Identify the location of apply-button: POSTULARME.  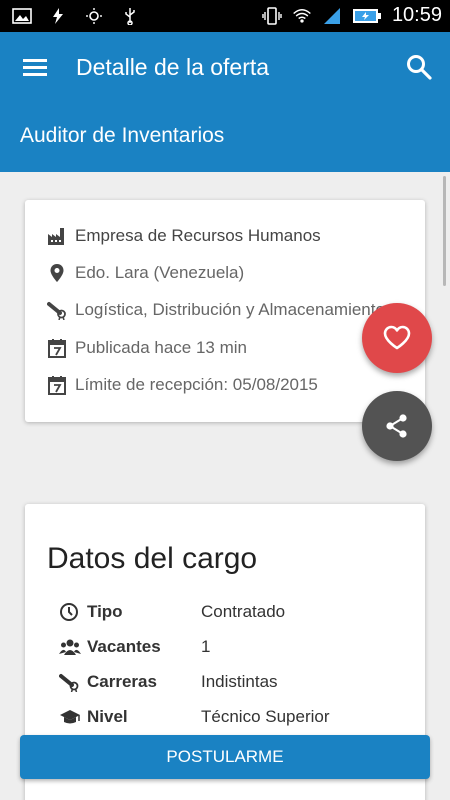
(225, 757).